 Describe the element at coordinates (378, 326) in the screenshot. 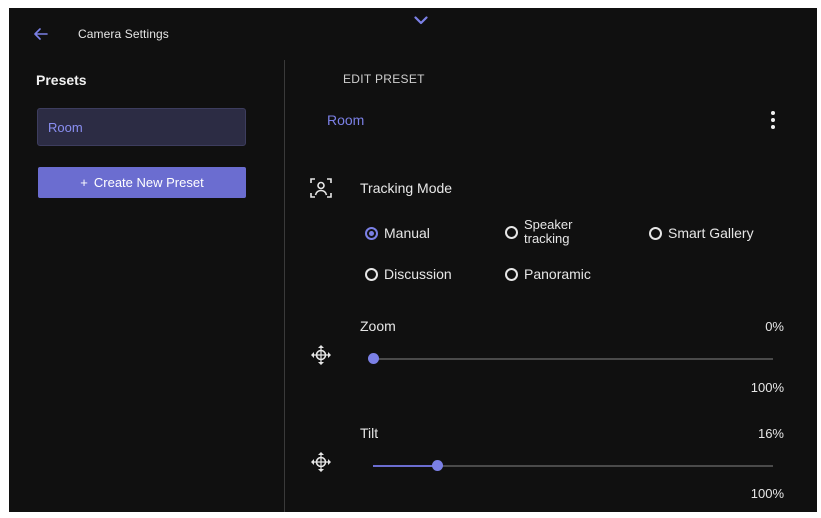

I see `zoom-label: Zoom` at that location.